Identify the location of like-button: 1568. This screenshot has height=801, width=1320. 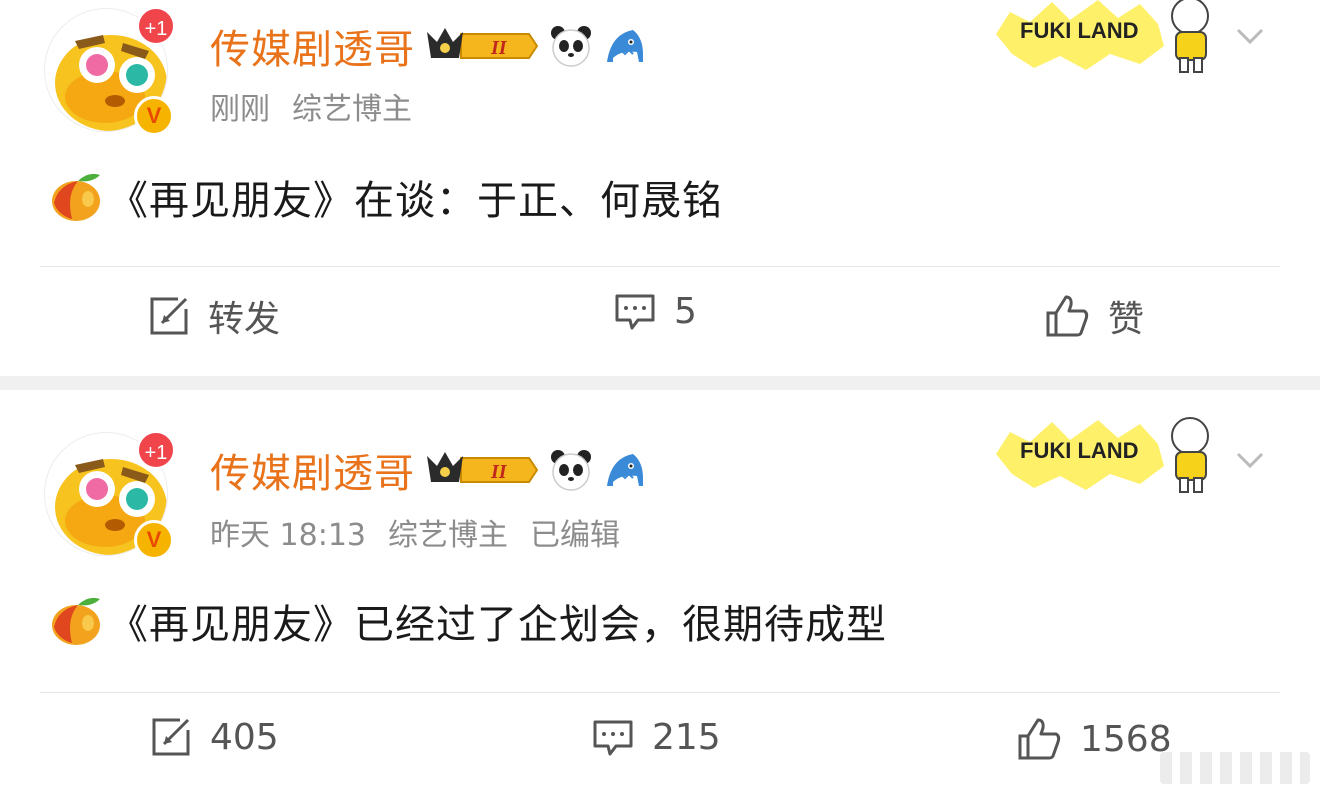
(1094, 739).